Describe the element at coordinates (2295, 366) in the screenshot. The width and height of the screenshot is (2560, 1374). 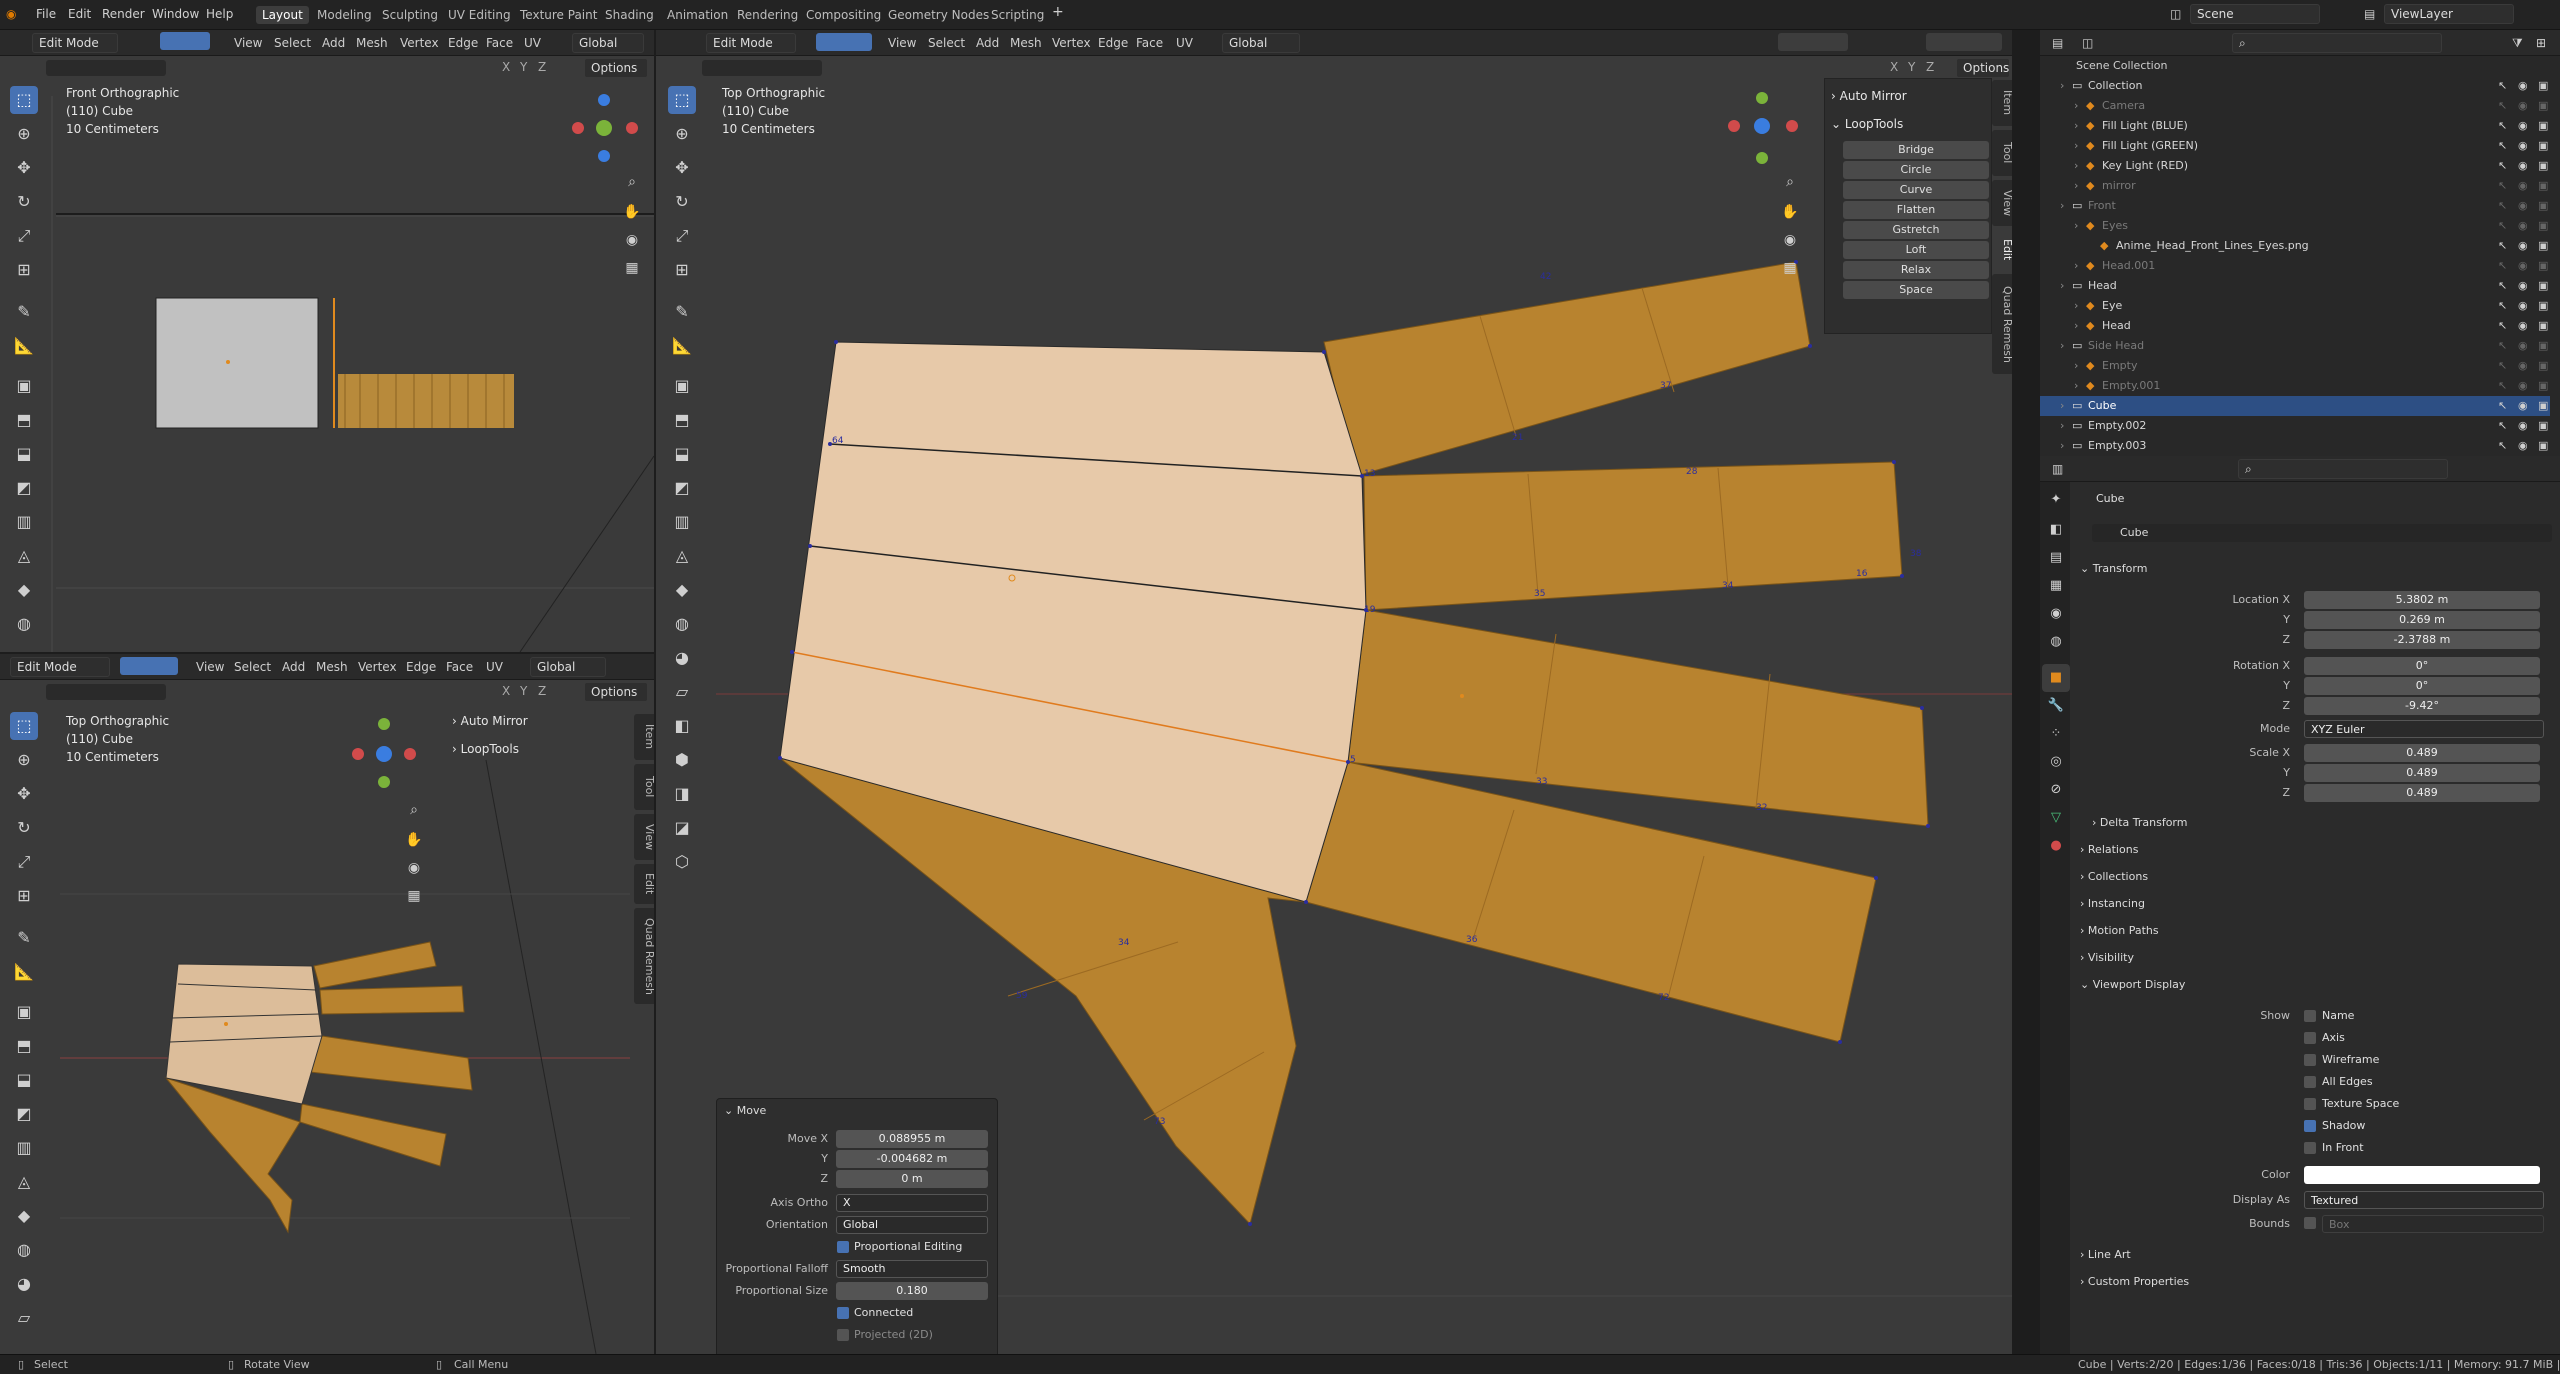
I see `outliner-row: › ◆ Empty ↖ ◉ ▣` at that location.